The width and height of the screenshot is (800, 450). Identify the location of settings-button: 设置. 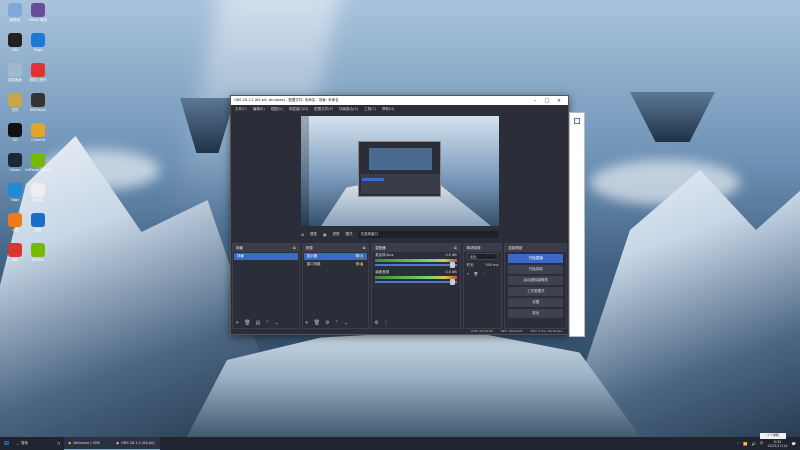
(536, 302).